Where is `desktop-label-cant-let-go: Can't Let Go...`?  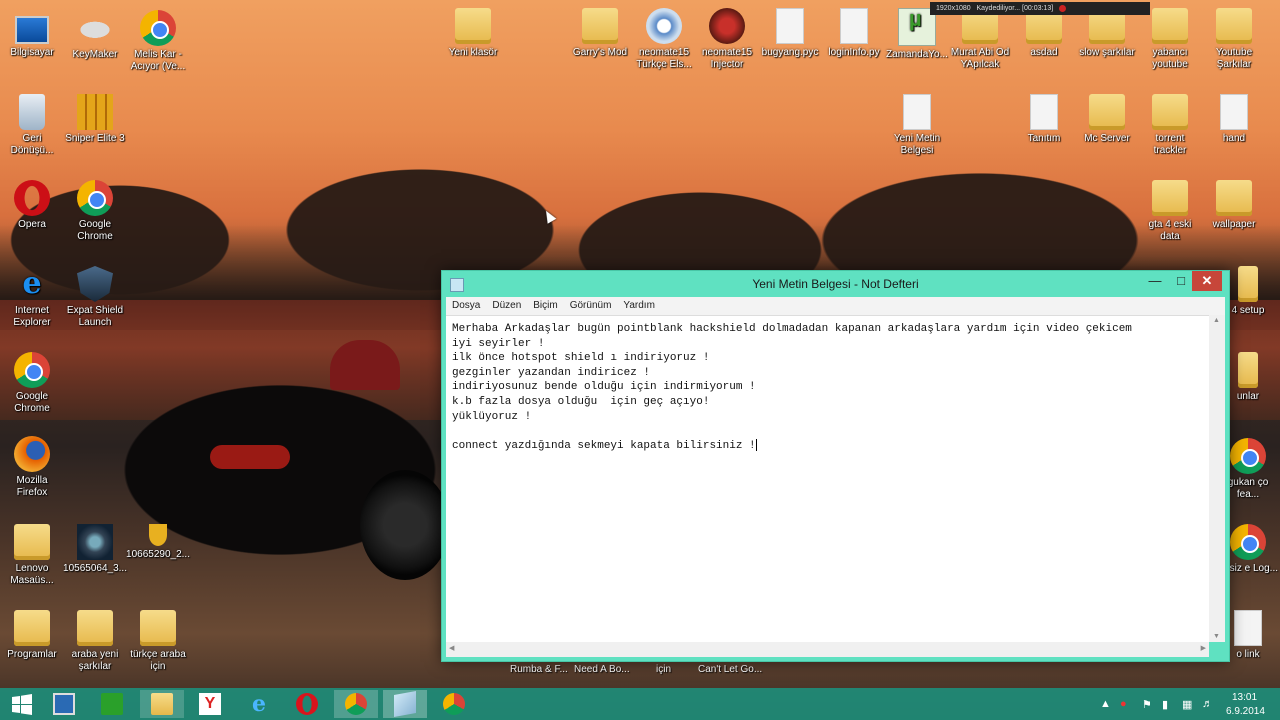 desktop-label-cant-let-go: Can't Let Go... is located at coordinates (730, 669).